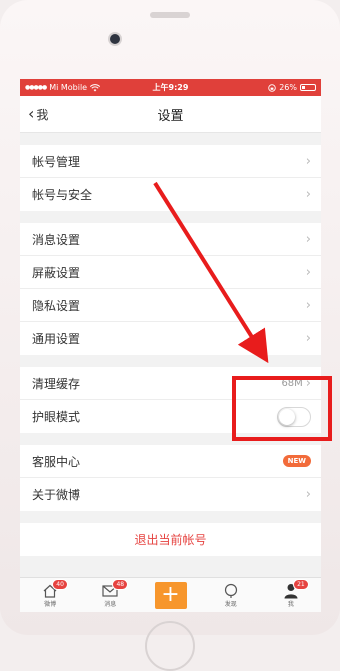 This screenshot has width=340, height=671. I want to click on tab-label: 发现, so click(230, 604).